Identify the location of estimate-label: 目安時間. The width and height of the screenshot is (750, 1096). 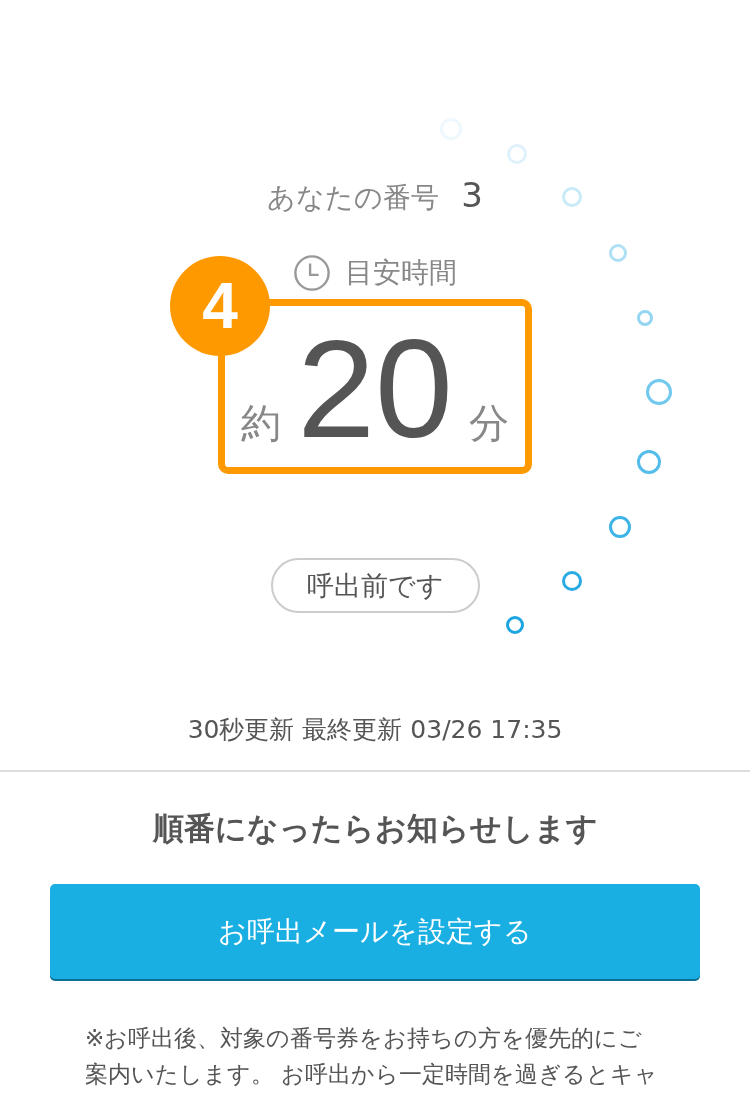
(401, 273).